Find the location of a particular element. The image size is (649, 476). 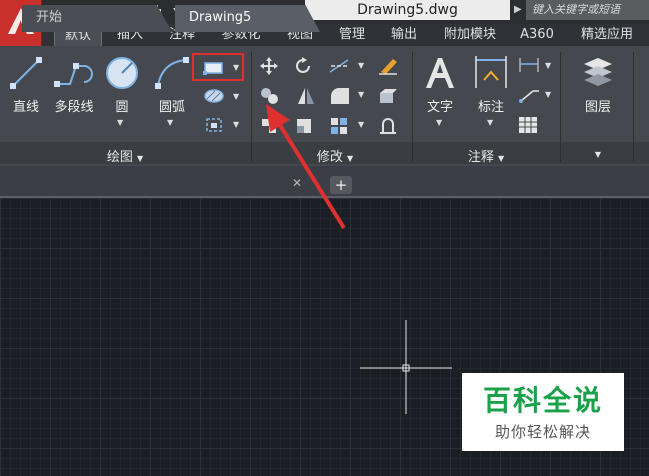

explode-tool-button is located at coordinates (388, 98).